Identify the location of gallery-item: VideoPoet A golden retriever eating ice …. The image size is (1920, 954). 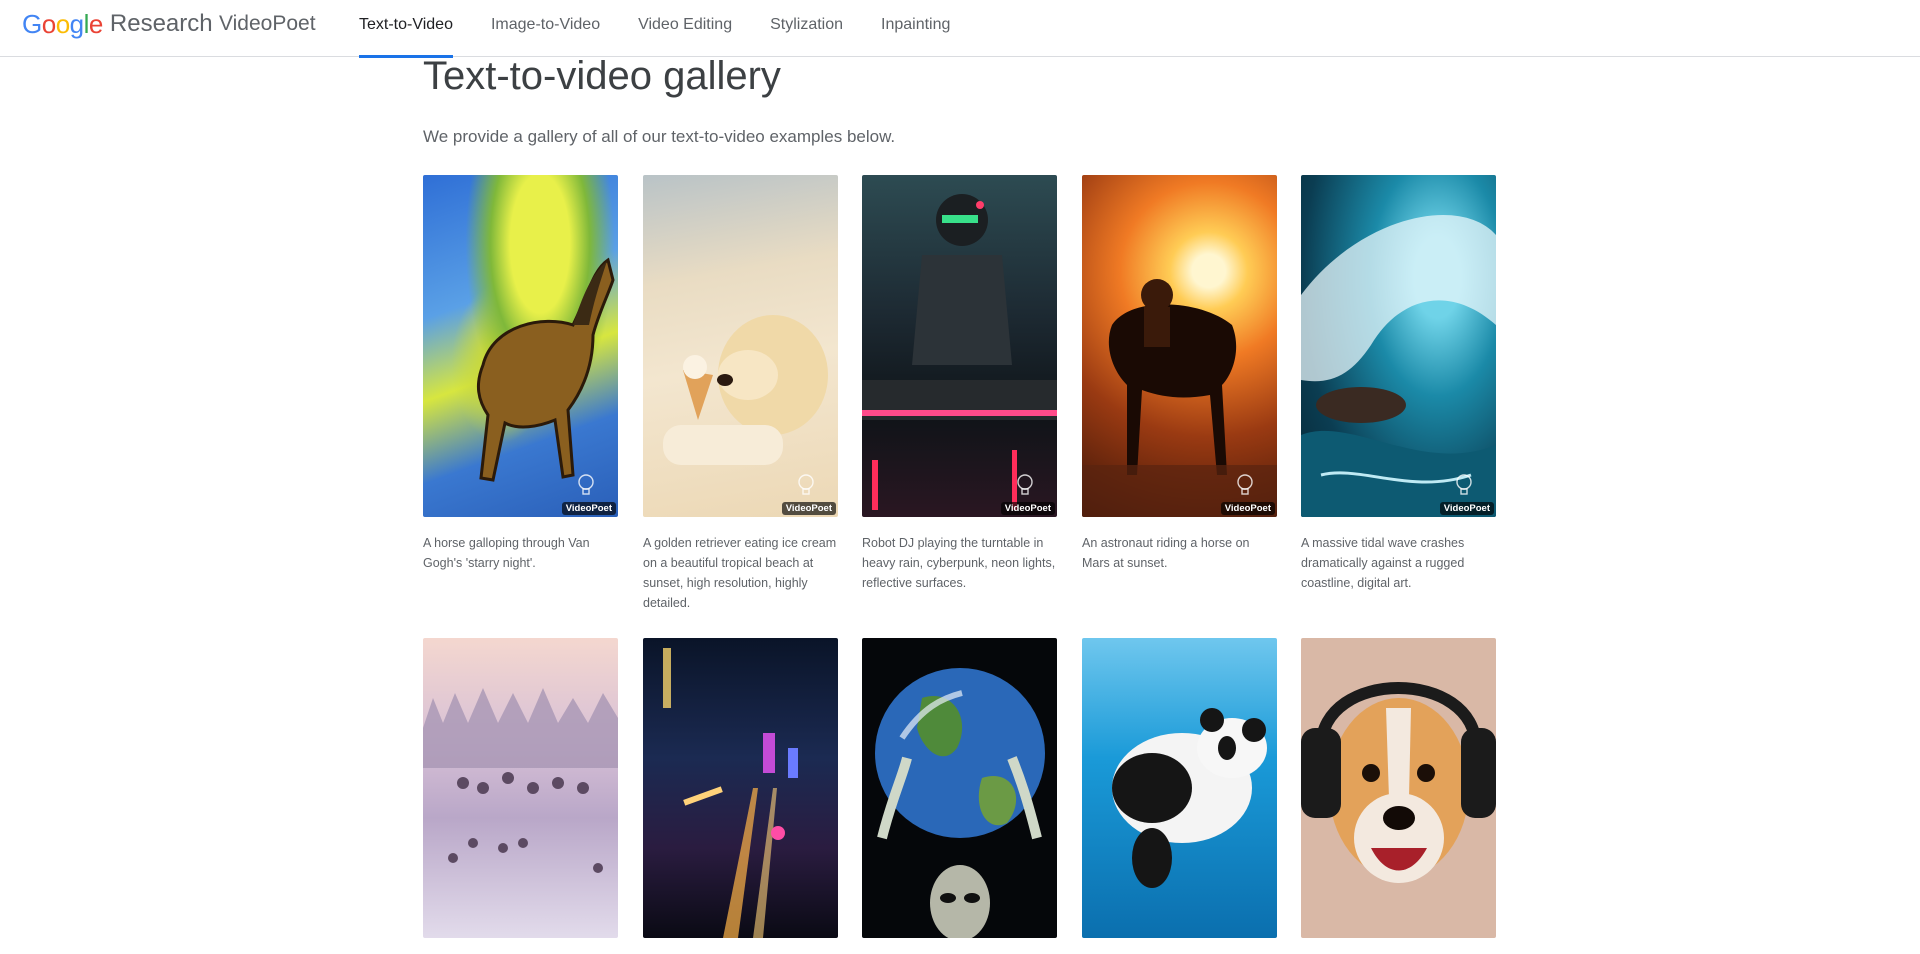
(740, 394).